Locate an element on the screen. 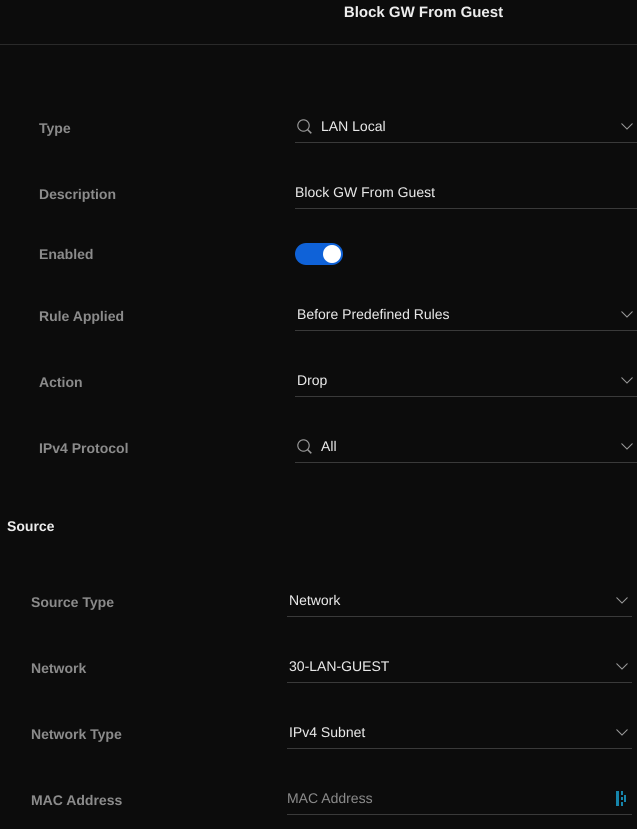 This screenshot has width=637, height=829. field-label: Rule Applied is located at coordinates (81, 315).